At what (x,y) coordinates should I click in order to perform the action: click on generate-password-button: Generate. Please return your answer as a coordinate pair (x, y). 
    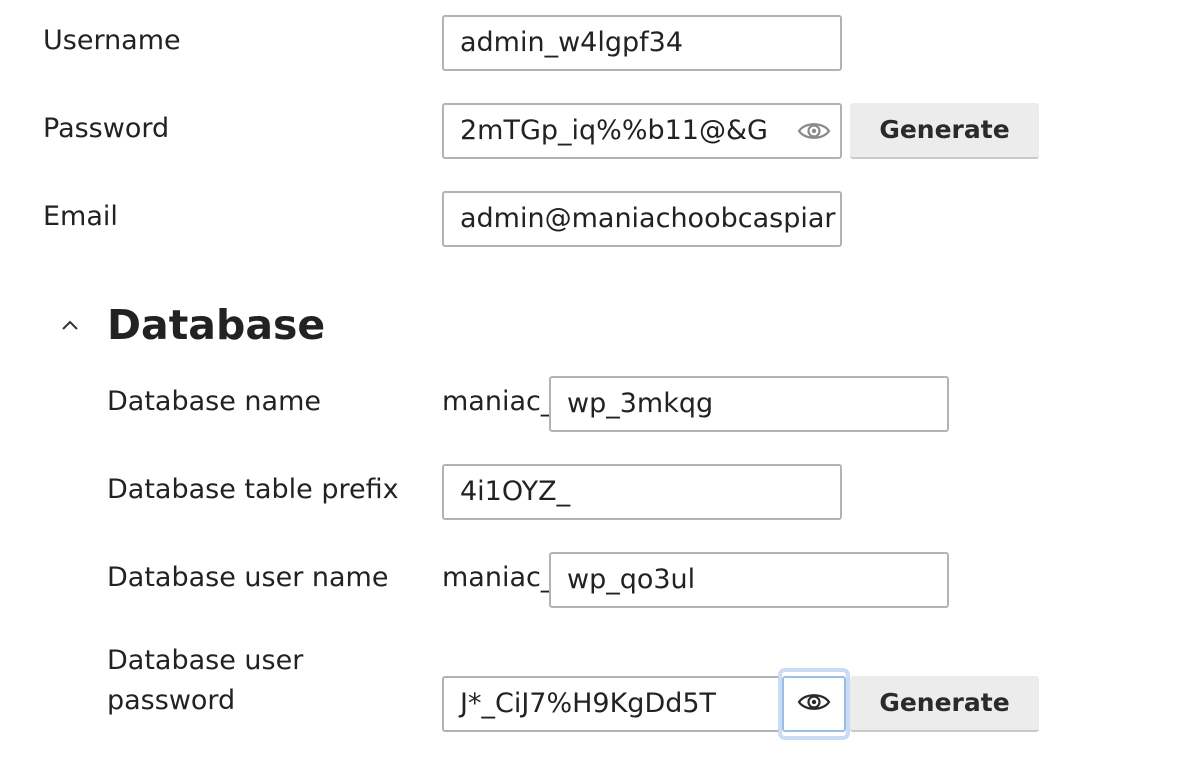
    Looking at the image, I should click on (944, 131).